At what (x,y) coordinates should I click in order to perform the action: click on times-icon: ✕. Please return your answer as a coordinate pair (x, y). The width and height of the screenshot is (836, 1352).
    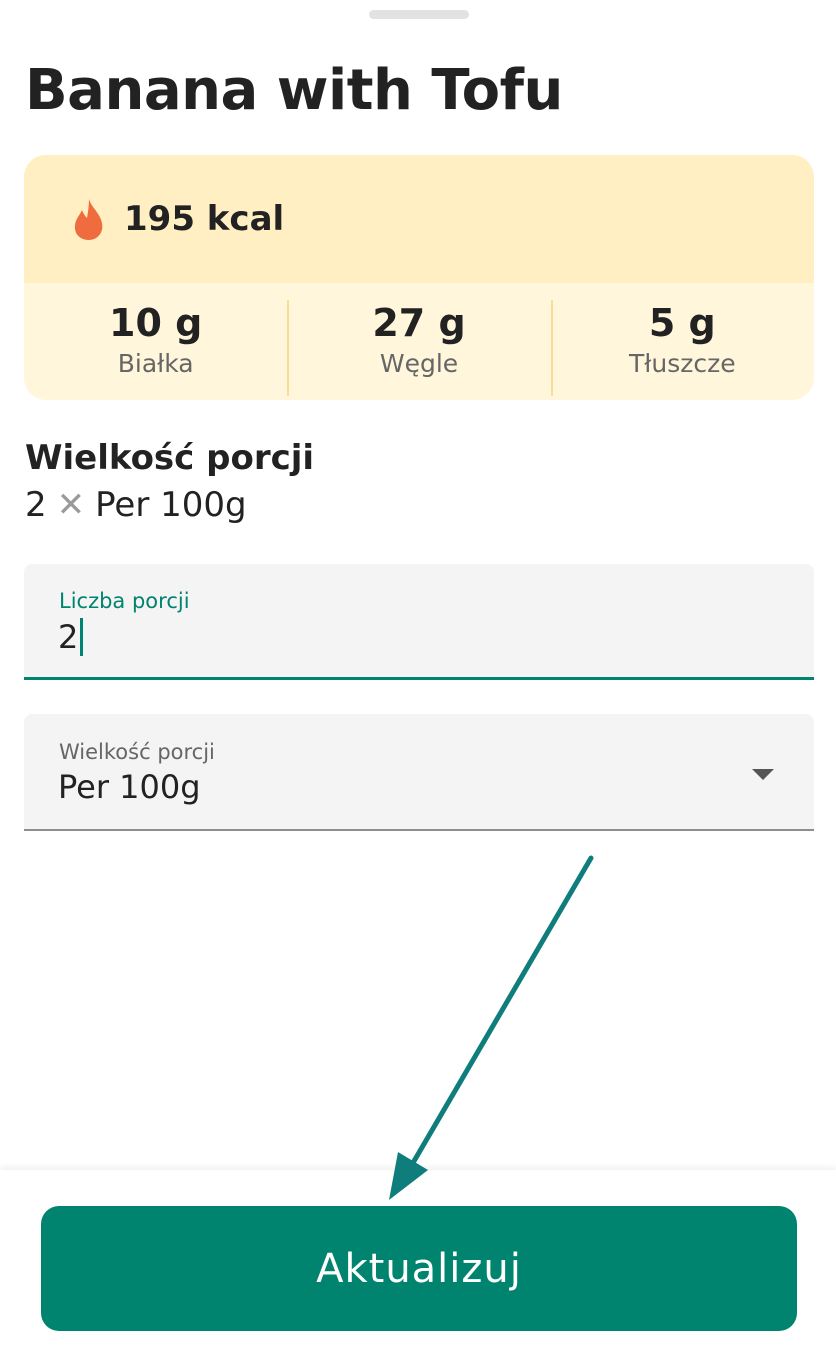
    Looking at the image, I should click on (71, 505).